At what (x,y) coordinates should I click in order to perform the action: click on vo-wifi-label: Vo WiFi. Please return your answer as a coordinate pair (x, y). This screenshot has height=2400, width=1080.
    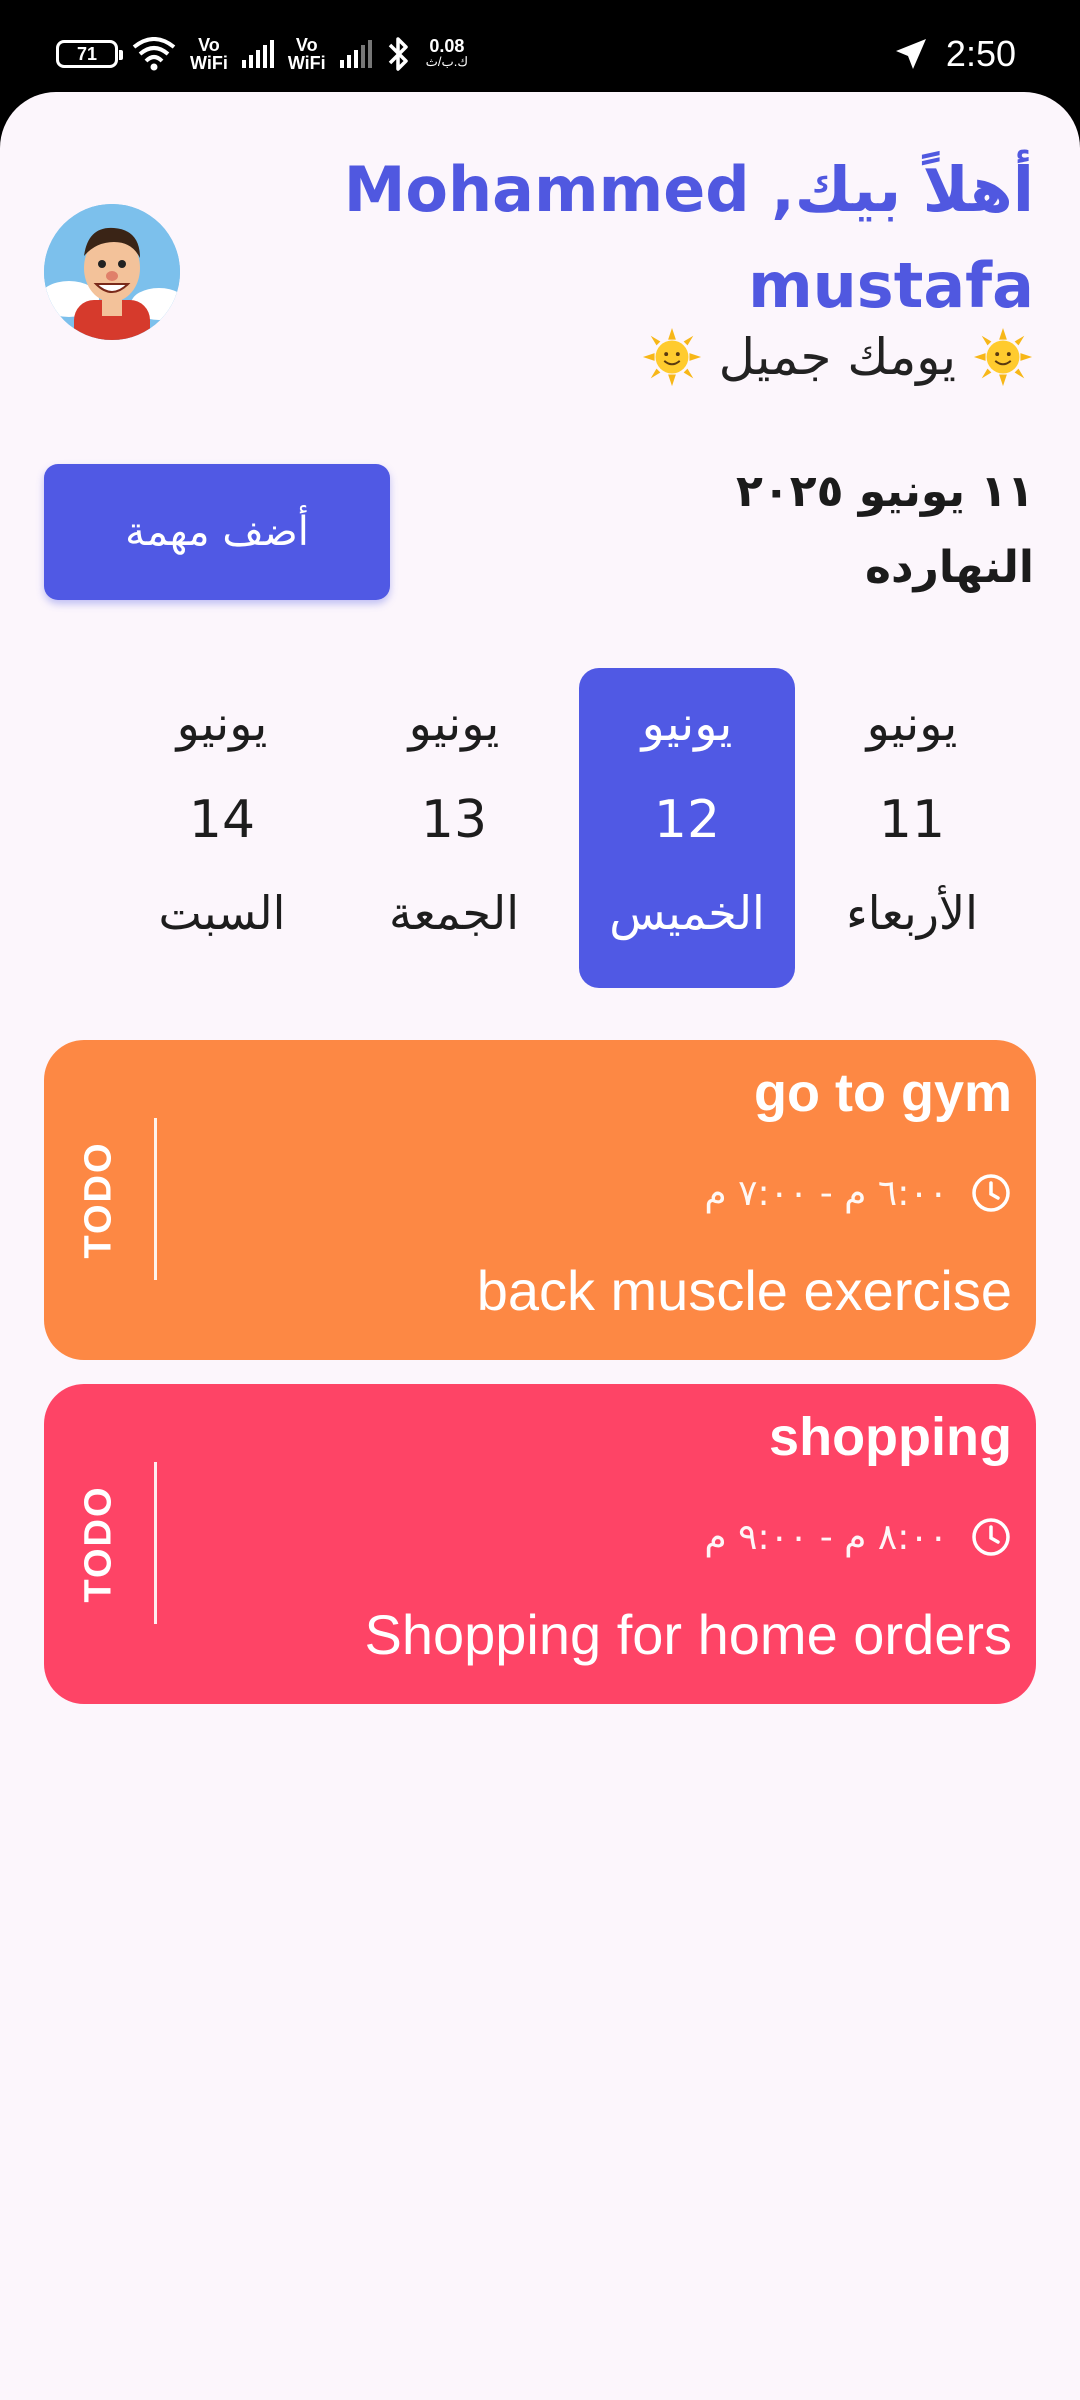
    Looking at the image, I should click on (209, 54).